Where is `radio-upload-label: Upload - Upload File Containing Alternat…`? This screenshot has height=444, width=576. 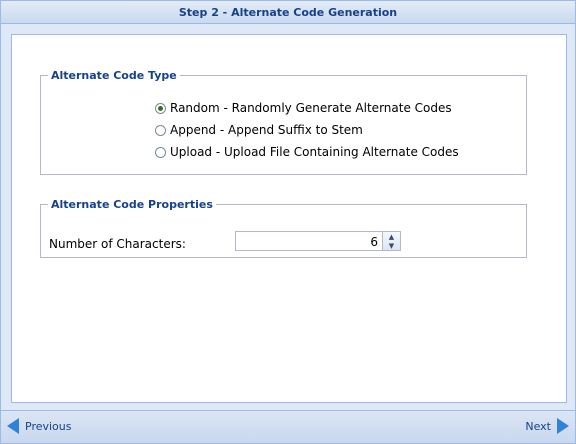 radio-upload-label: Upload - Upload File Containing Alternat… is located at coordinates (314, 152).